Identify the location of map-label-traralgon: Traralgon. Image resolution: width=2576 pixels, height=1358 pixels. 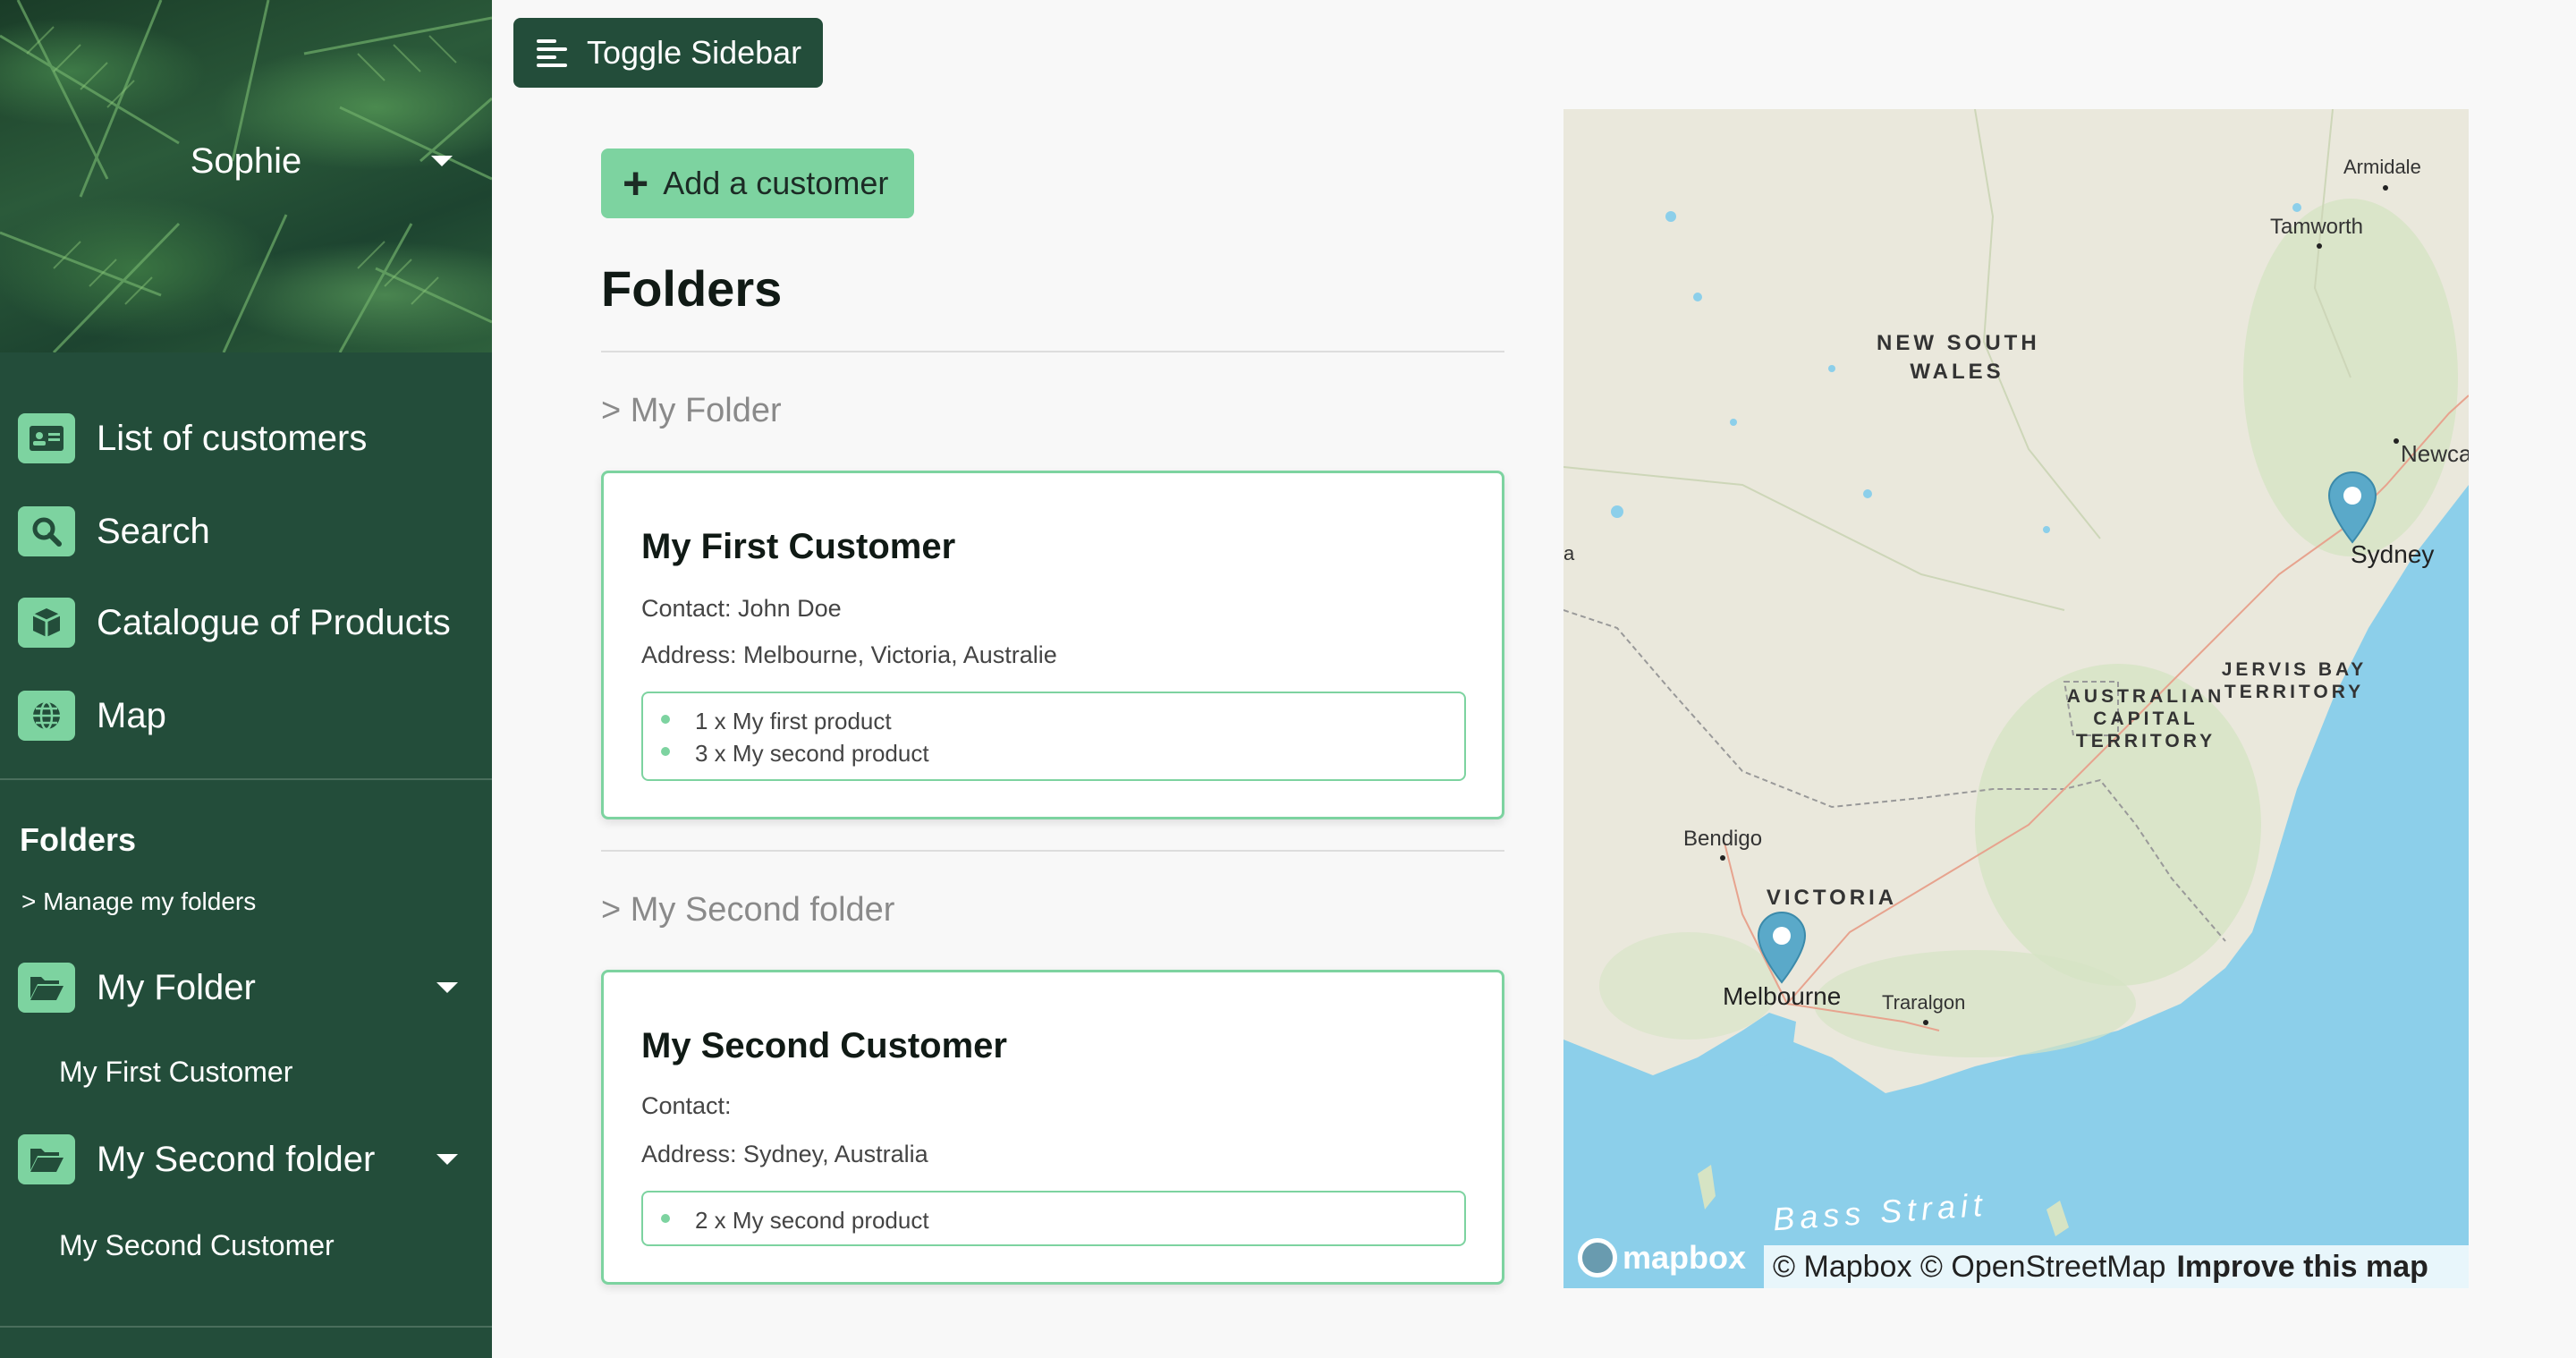
(1924, 1002).